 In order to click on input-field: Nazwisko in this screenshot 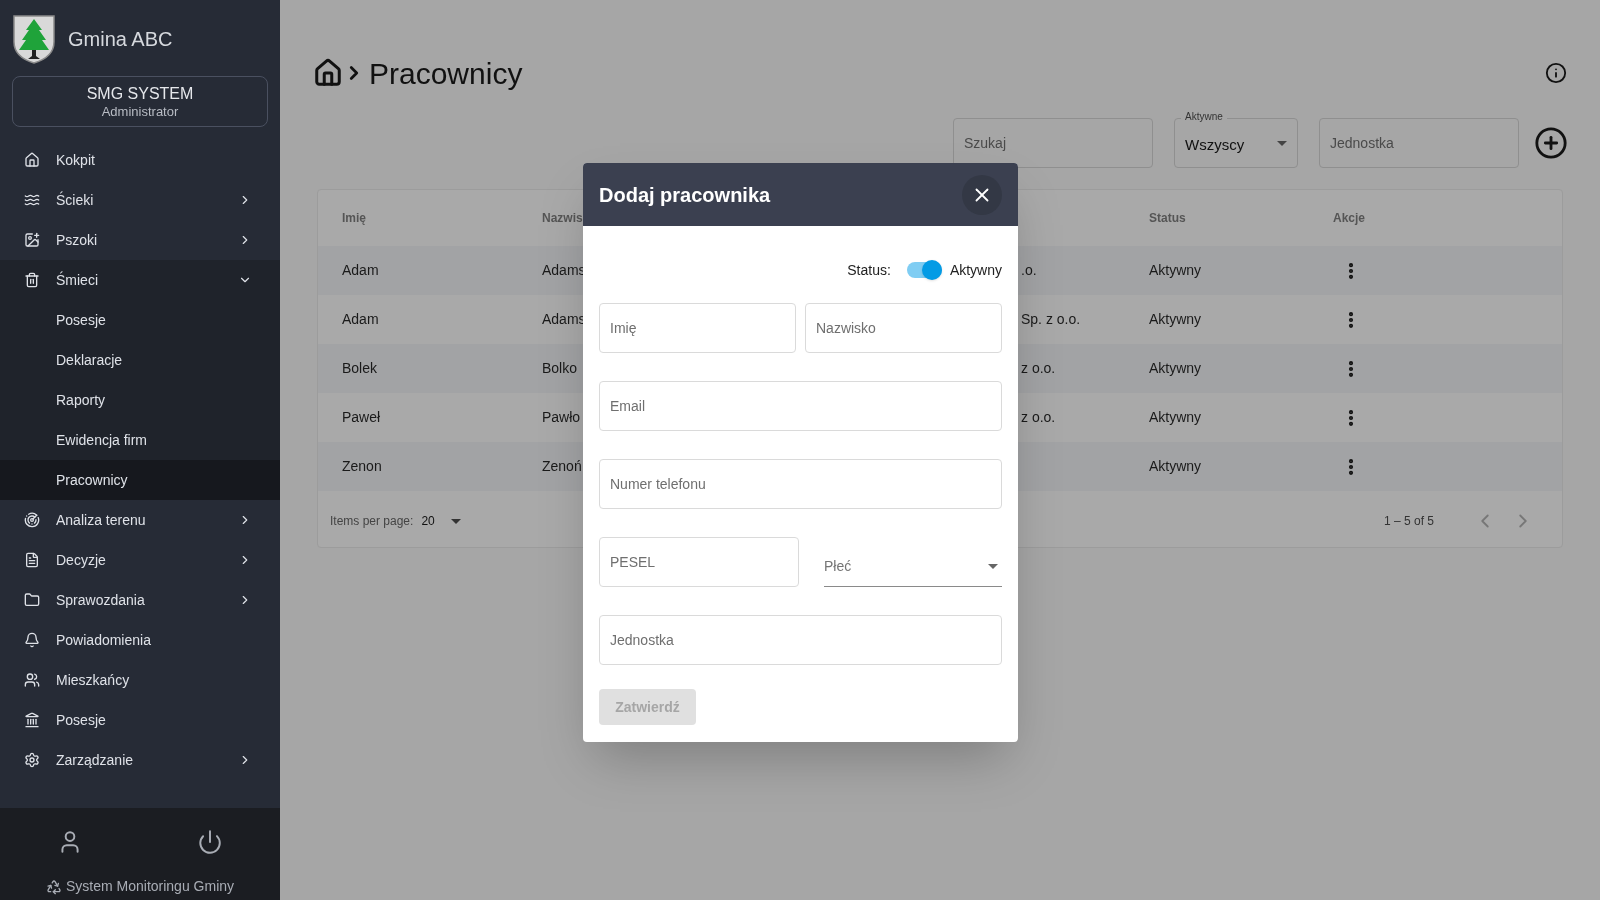, I will do `click(903, 328)`.